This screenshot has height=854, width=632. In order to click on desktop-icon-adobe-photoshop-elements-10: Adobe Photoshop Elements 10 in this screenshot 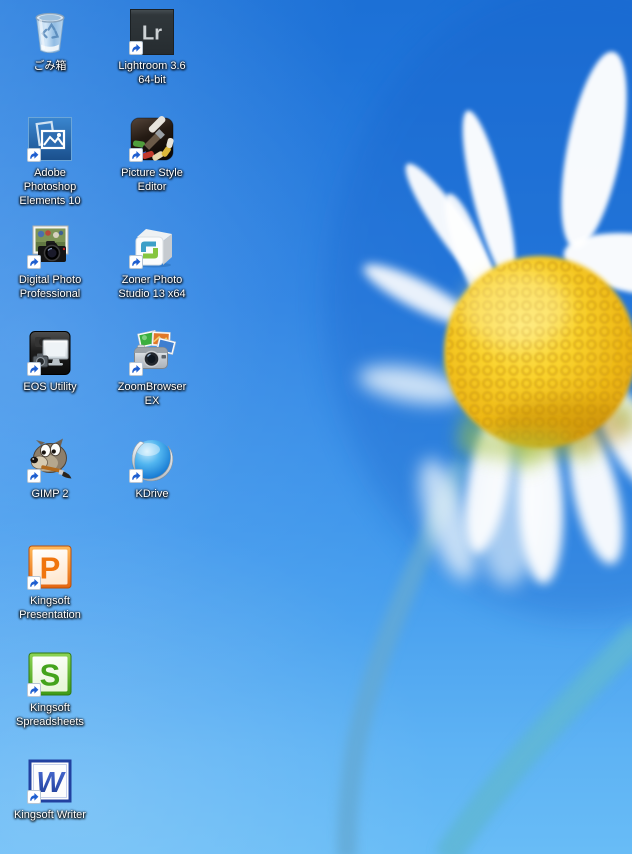, I will do `click(50, 161)`.